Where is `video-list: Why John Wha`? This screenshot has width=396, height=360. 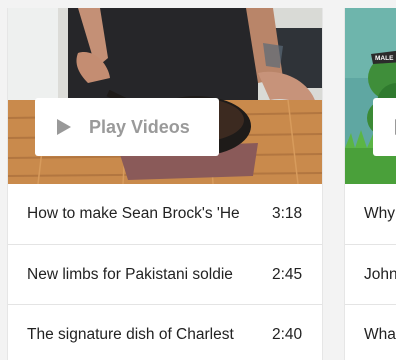 video-list: Why John Wha is located at coordinates (370, 272).